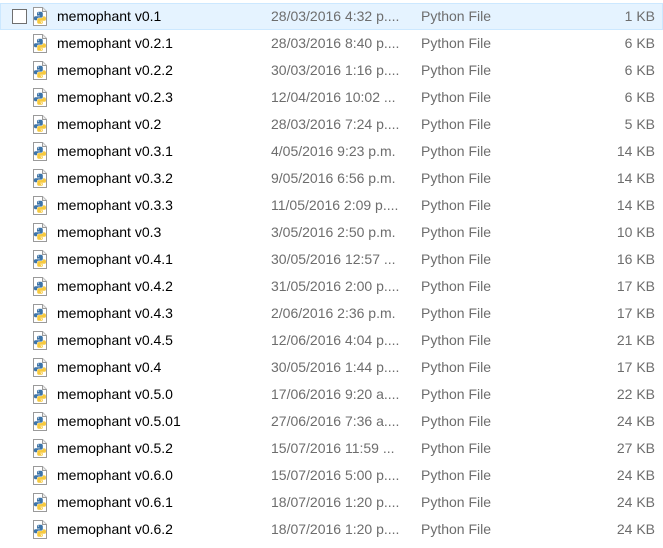 This screenshot has width=663, height=548. Describe the element at coordinates (115, 43) in the screenshot. I see `file-name: memophant v0.2.1` at that location.